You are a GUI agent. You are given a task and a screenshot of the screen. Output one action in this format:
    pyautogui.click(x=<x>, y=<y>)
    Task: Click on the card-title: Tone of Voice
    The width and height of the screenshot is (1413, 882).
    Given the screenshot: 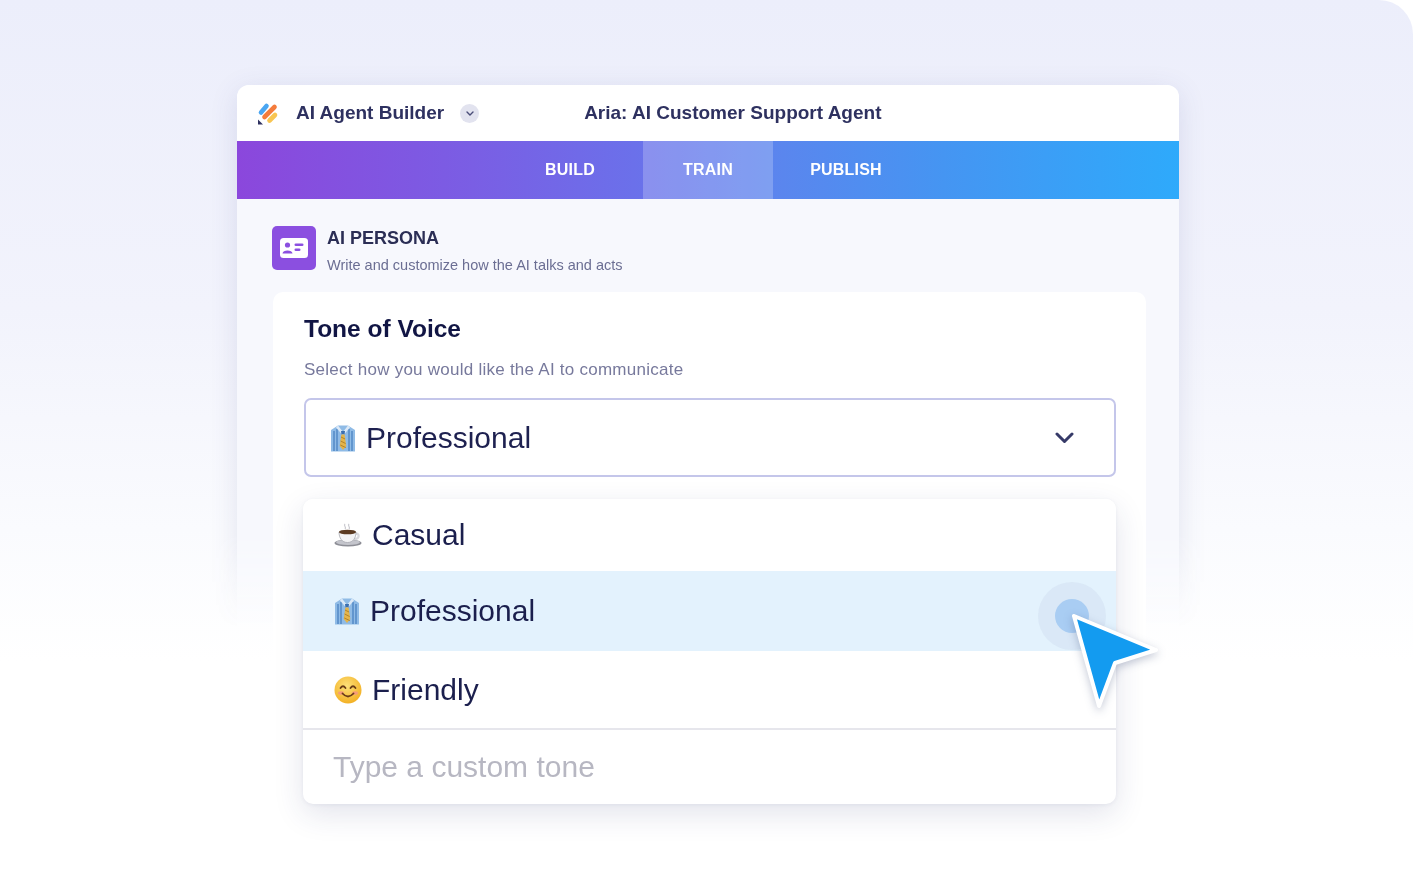 What is the action you would take?
    pyautogui.click(x=382, y=329)
    